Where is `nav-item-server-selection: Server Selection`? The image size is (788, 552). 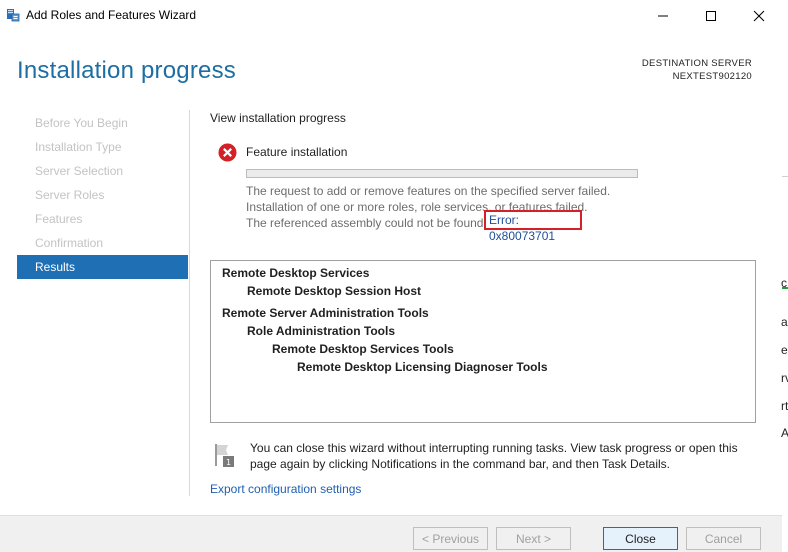 nav-item-server-selection: Server Selection is located at coordinates (79, 171).